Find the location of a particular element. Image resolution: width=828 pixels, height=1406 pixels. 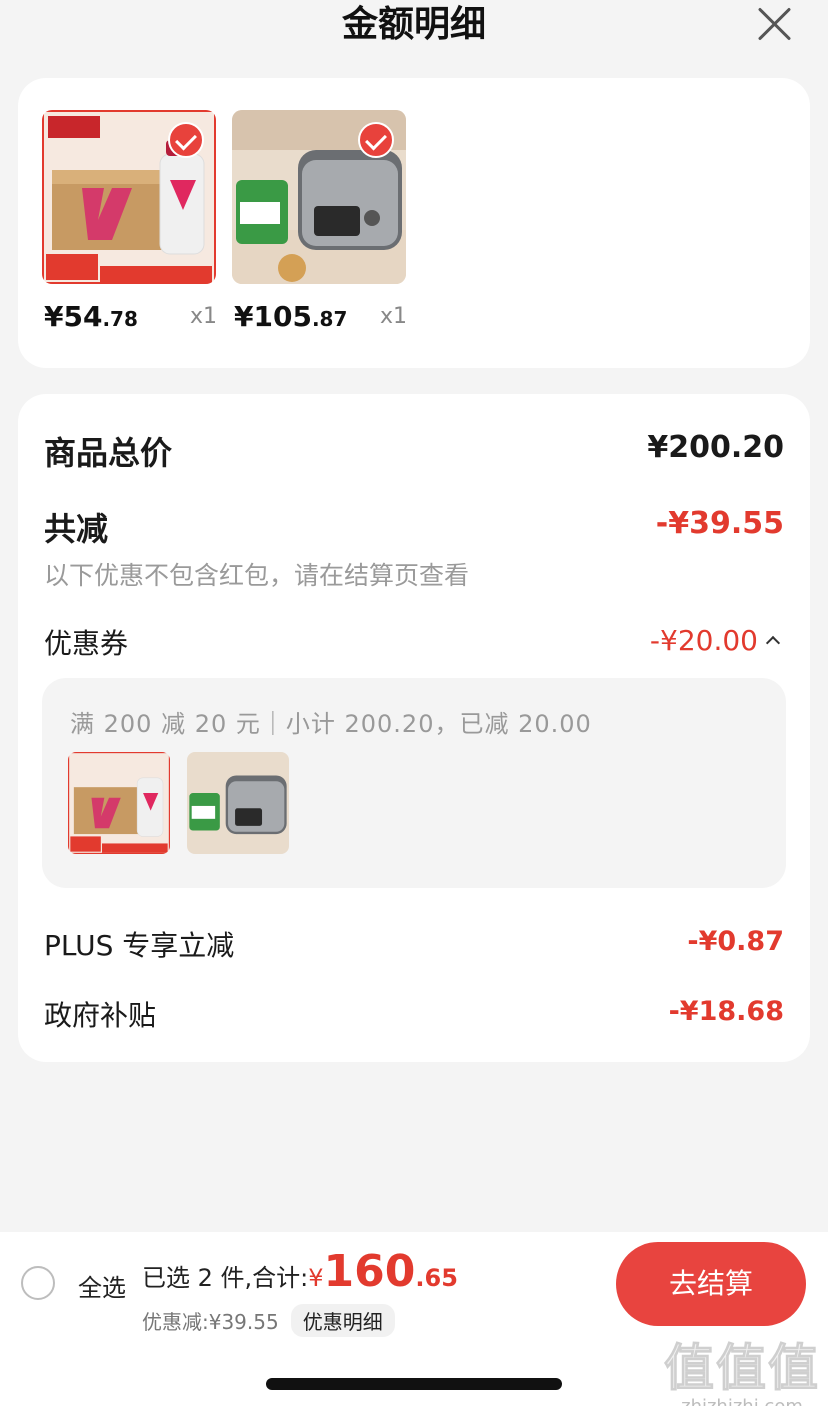

header: 金额明细 is located at coordinates (414, 28).